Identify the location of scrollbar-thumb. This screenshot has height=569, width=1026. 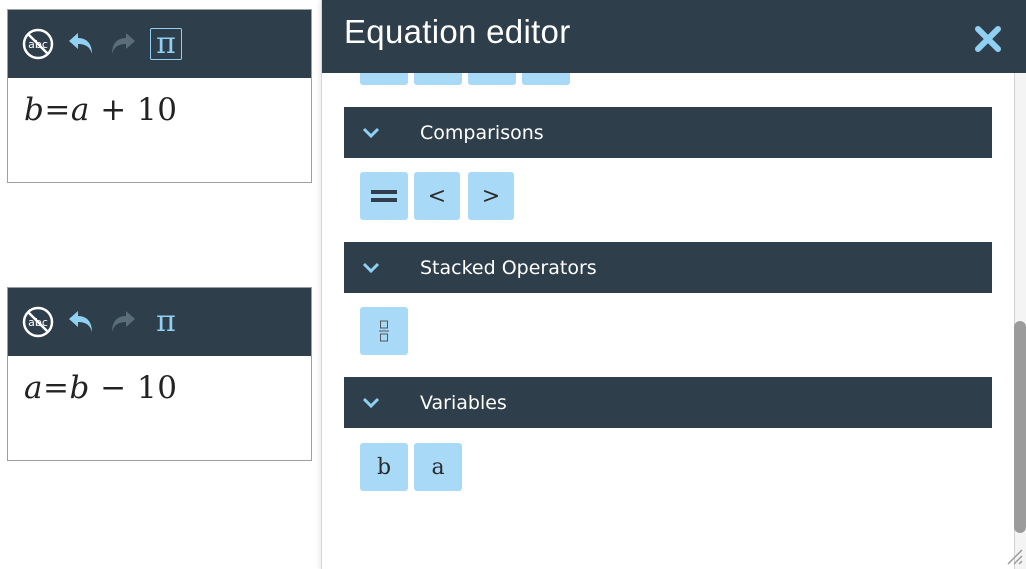
(1020, 427).